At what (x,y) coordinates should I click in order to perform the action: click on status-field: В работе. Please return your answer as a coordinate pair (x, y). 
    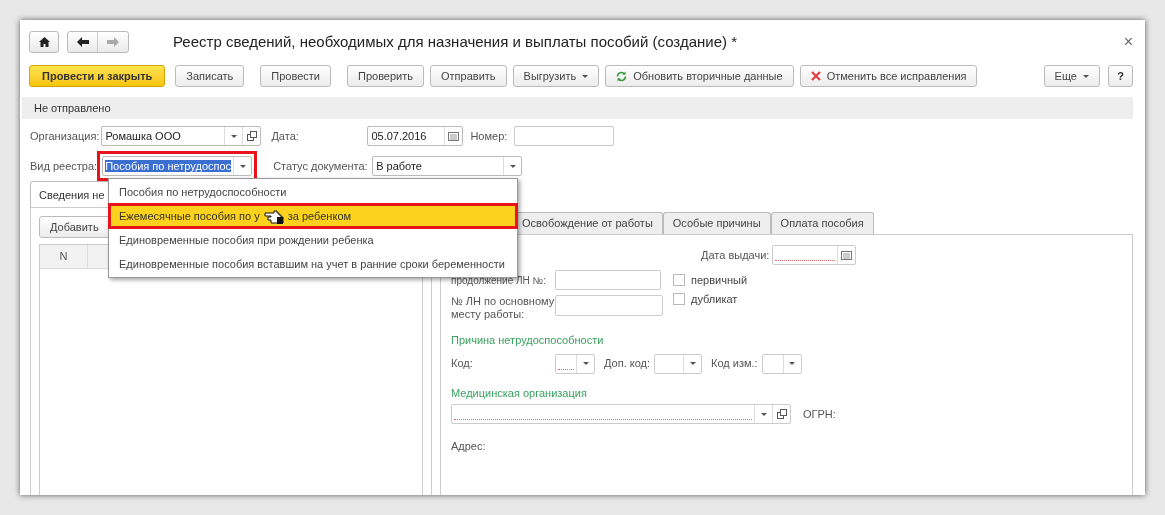
    Looking at the image, I should click on (447, 166).